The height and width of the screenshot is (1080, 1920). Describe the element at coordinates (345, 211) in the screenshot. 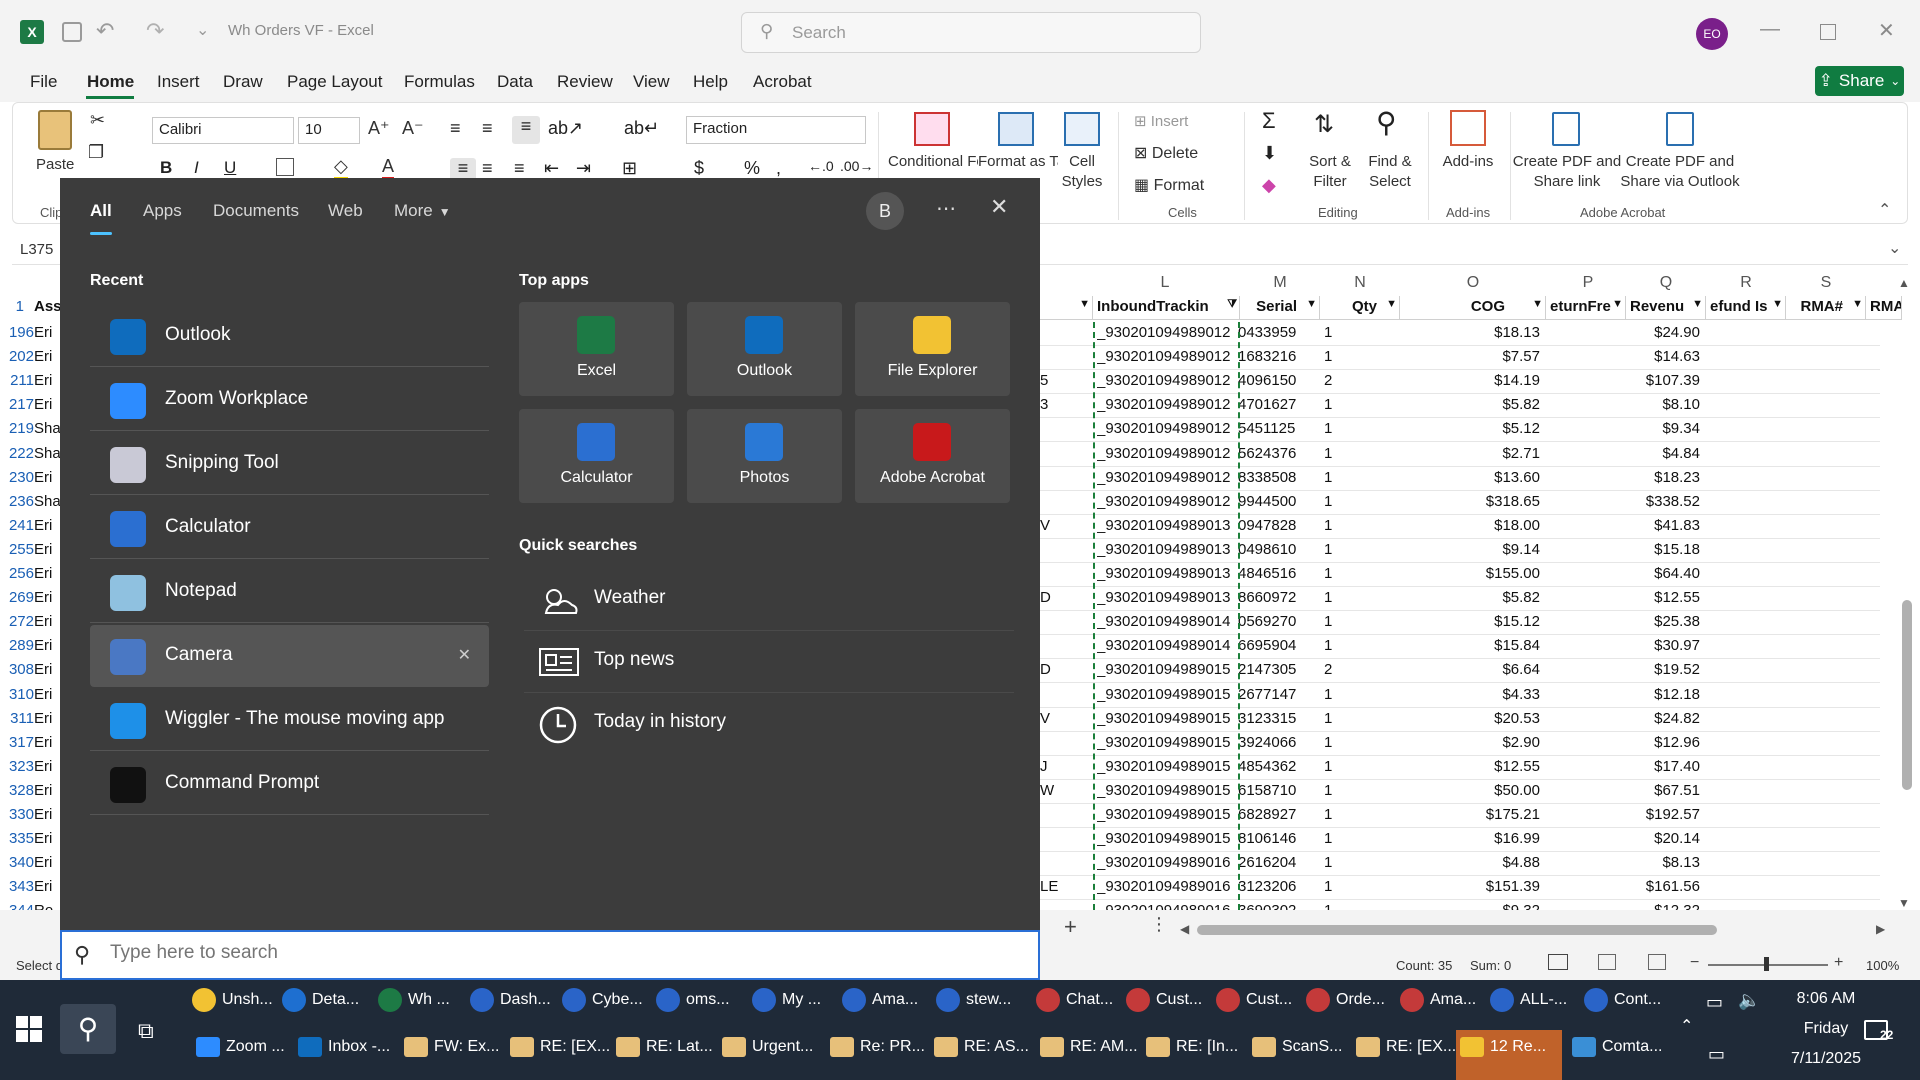

I see `tab-web: Web` at that location.